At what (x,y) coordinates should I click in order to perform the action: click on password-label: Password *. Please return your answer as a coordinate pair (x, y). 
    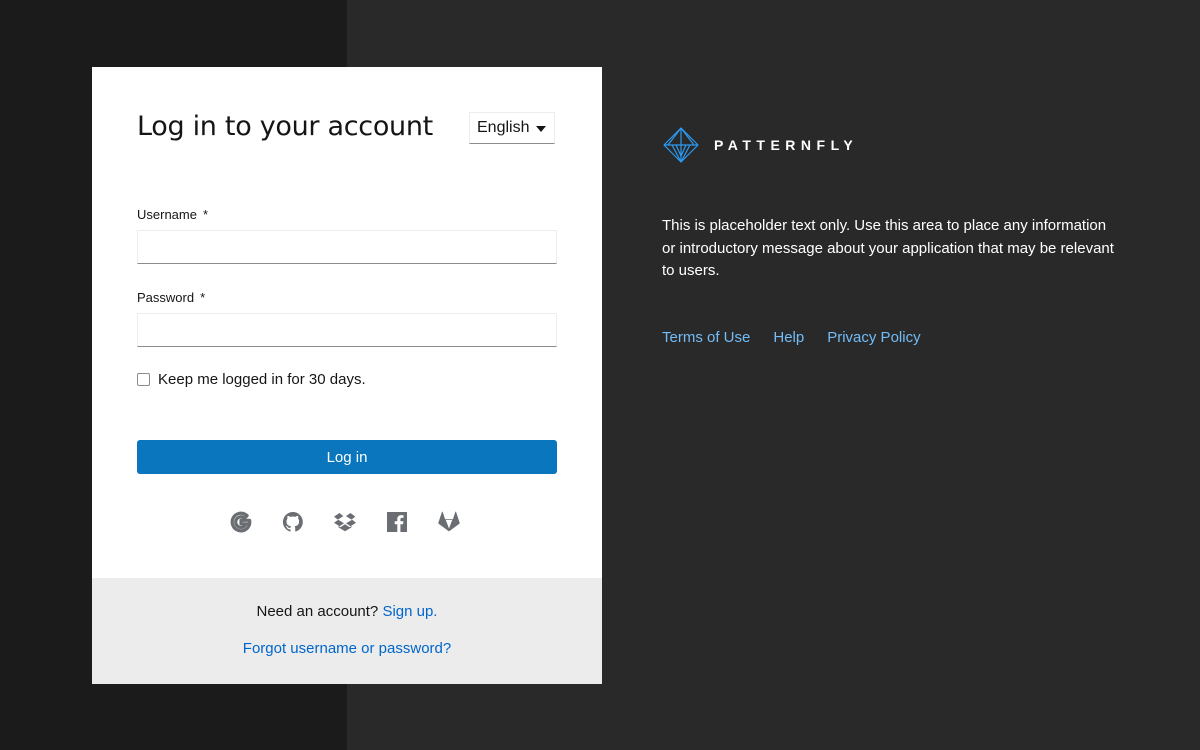
    Looking at the image, I should click on (171, 297).